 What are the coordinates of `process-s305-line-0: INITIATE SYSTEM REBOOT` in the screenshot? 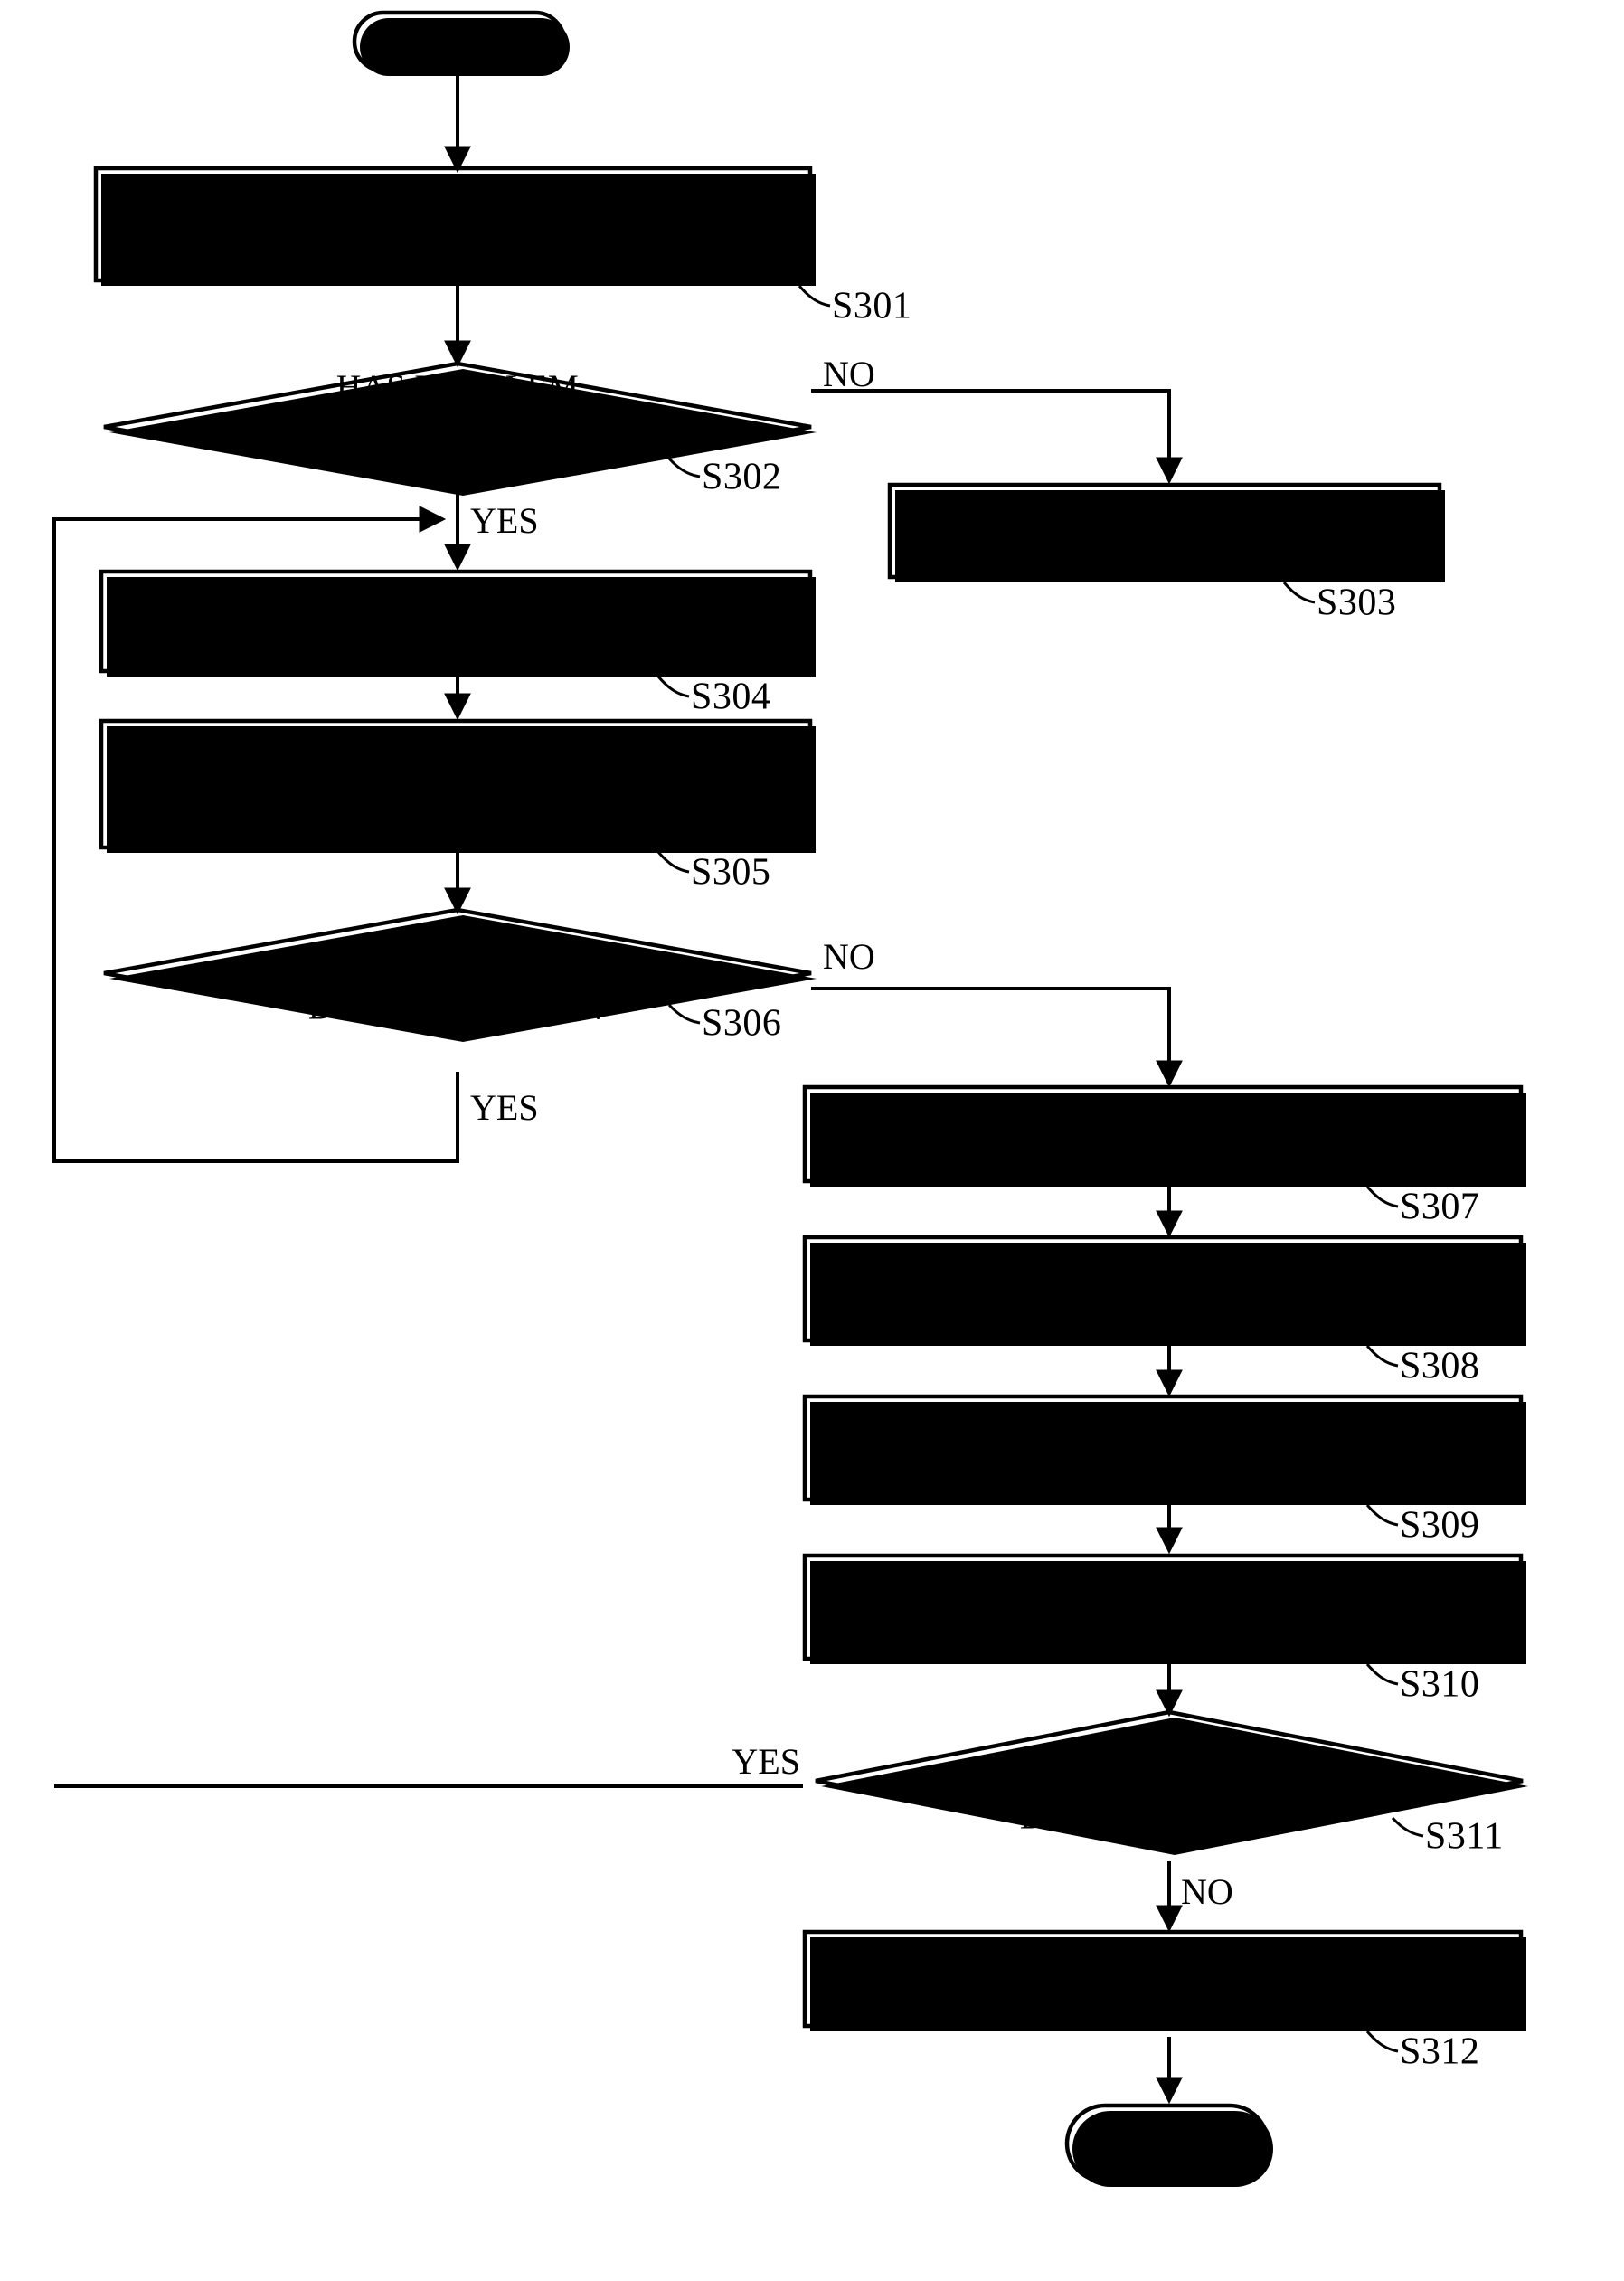 It's located at (455, 744).